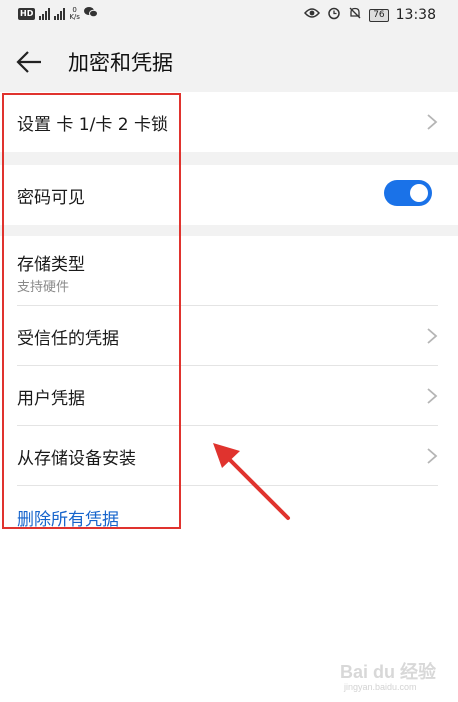  I want to click on battery-icon: 76, so click(379, 15).